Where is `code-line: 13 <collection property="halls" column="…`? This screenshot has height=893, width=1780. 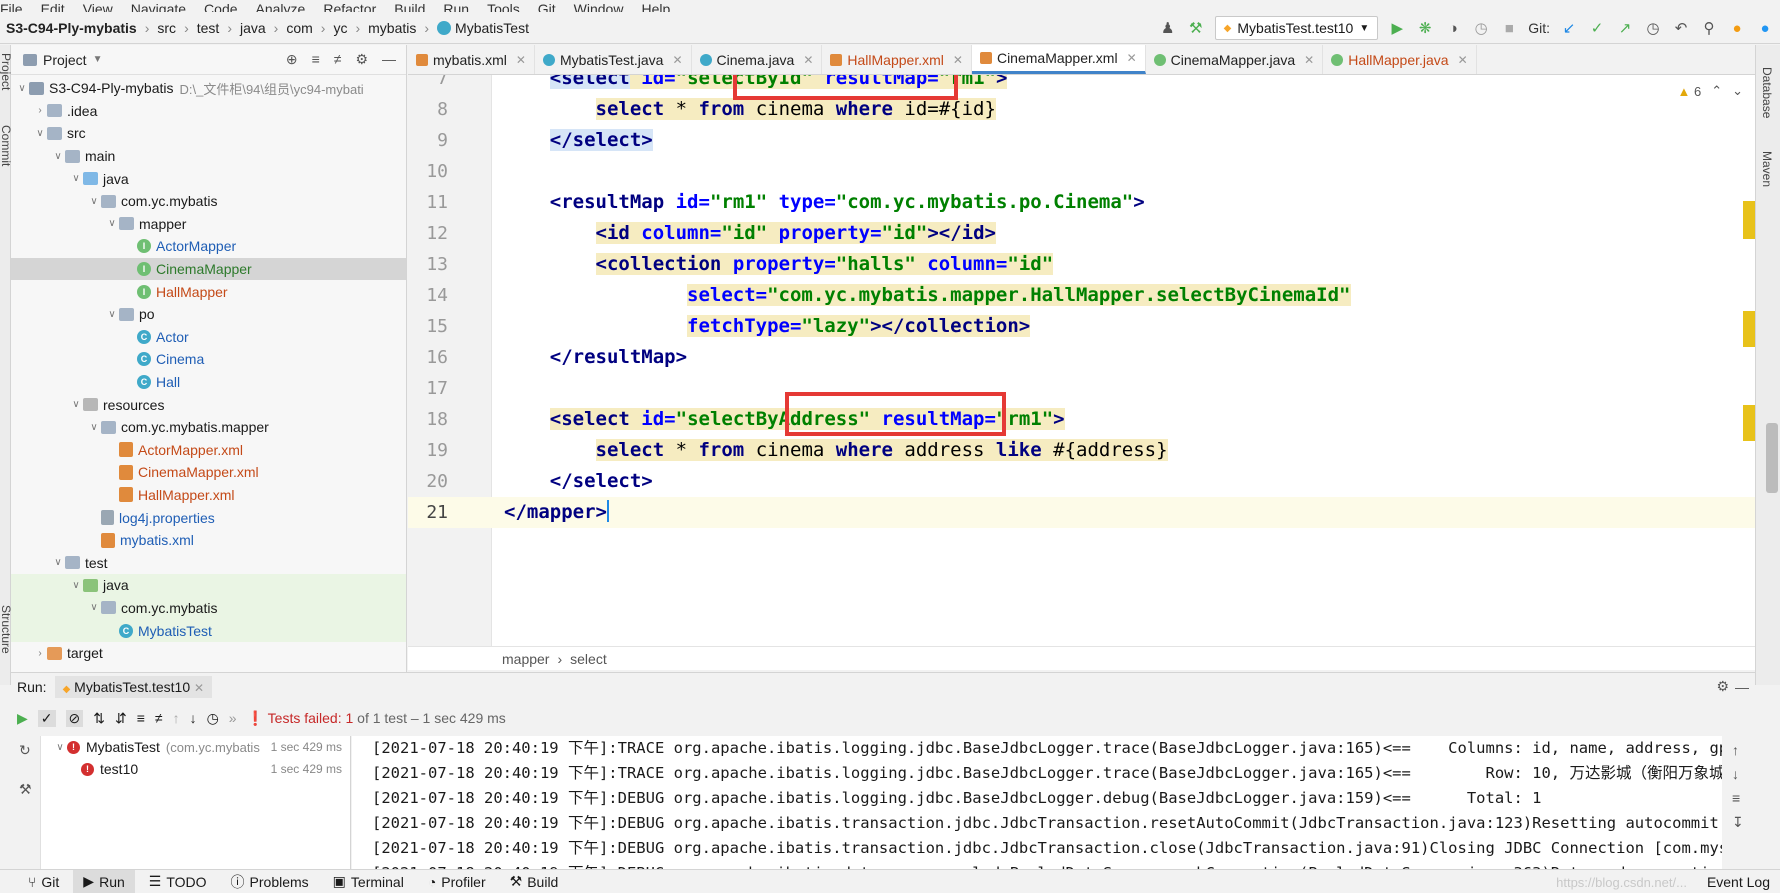 code-line: 13 <collection property="halls" column="… is located at coordinates (1081, 264).